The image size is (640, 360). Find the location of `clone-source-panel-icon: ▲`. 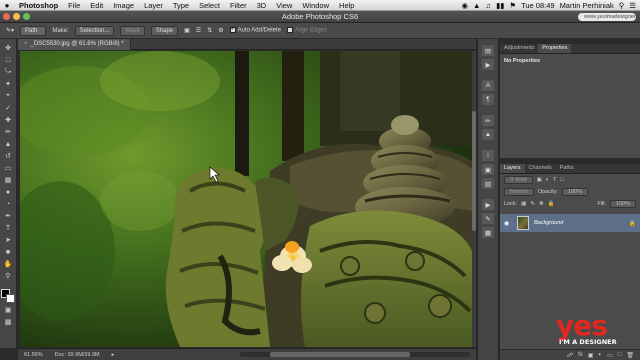

clone-source-panel-icon: ▲ is located at coordinates (488, 134).